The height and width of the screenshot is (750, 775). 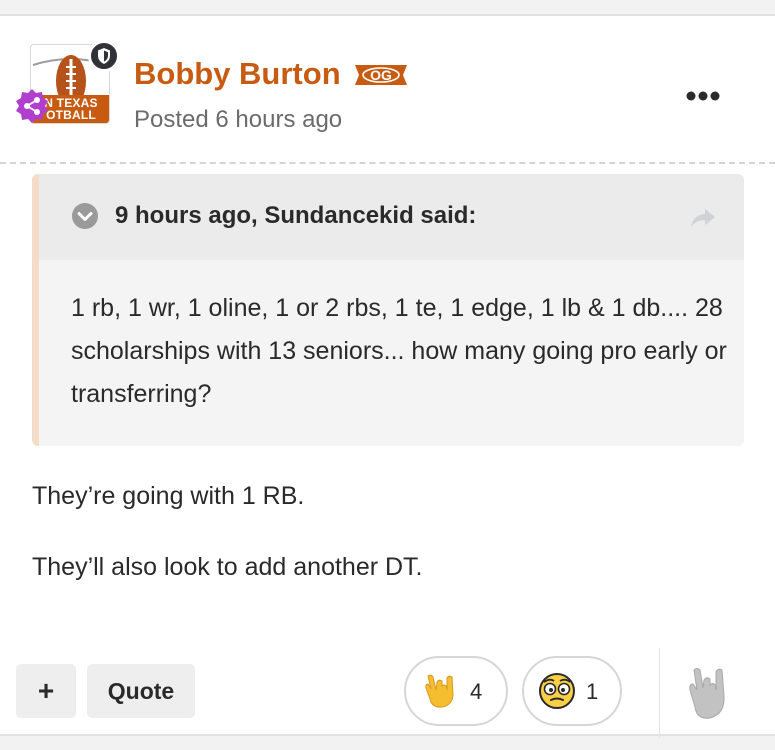 I want to click on post-paragraph: They’re going with 1 RB., so click(x=168, y=496).